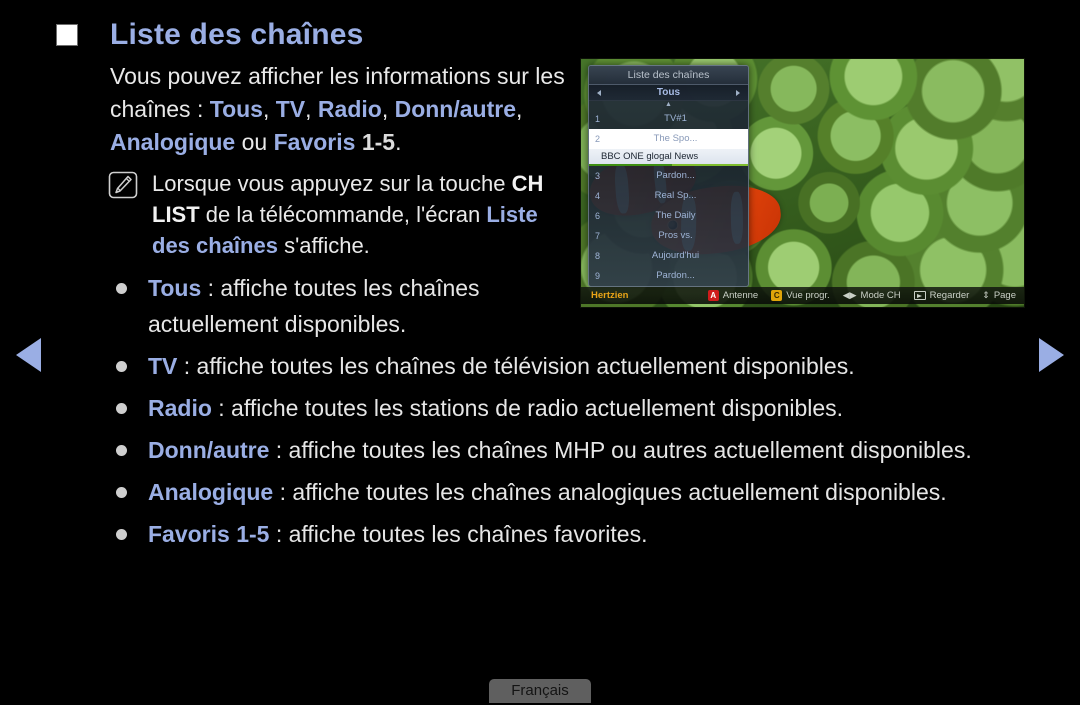  What do you see at coordinates (332, 183) in the screenshot?
I see `note-part-1: Lorsque vous appuyez sur la touche` at bounding box center [332, 183].